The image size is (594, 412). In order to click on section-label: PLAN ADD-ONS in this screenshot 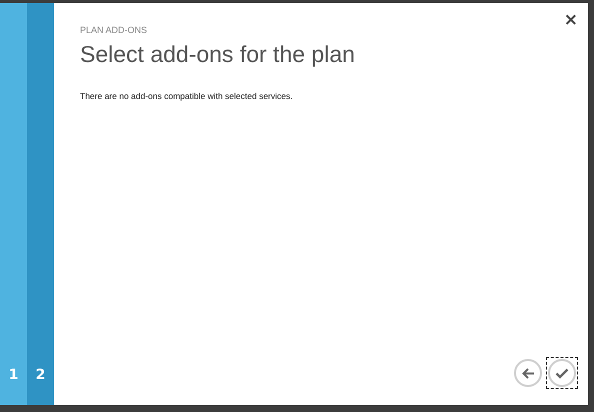, I will do `click(114, 30)`.